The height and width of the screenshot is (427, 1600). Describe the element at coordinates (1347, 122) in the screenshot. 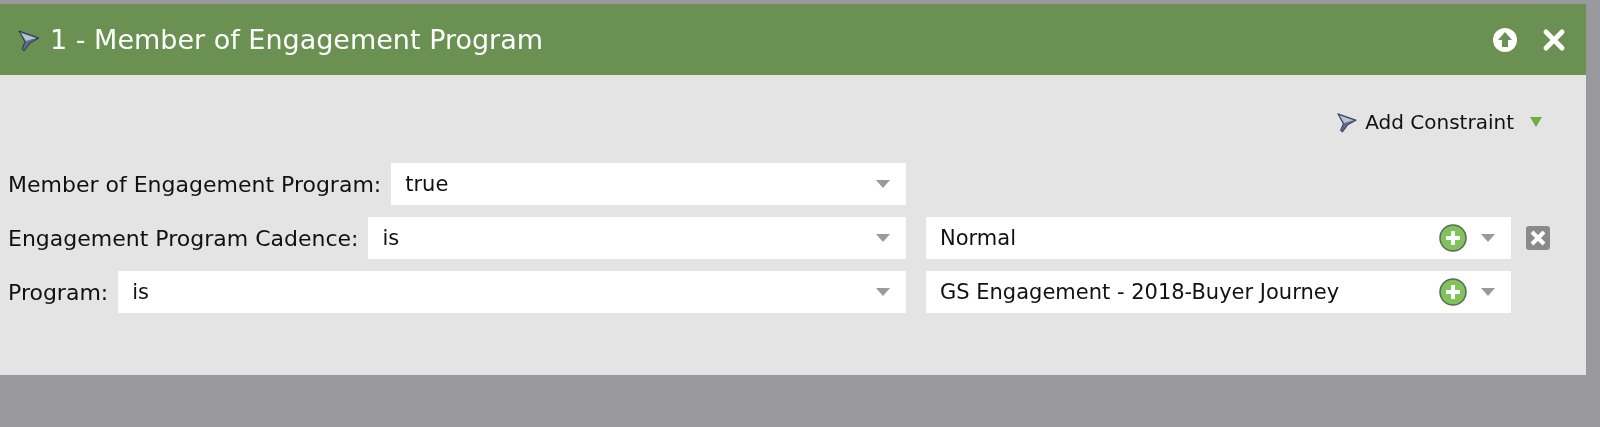

I see `funnel-icon` at that location.